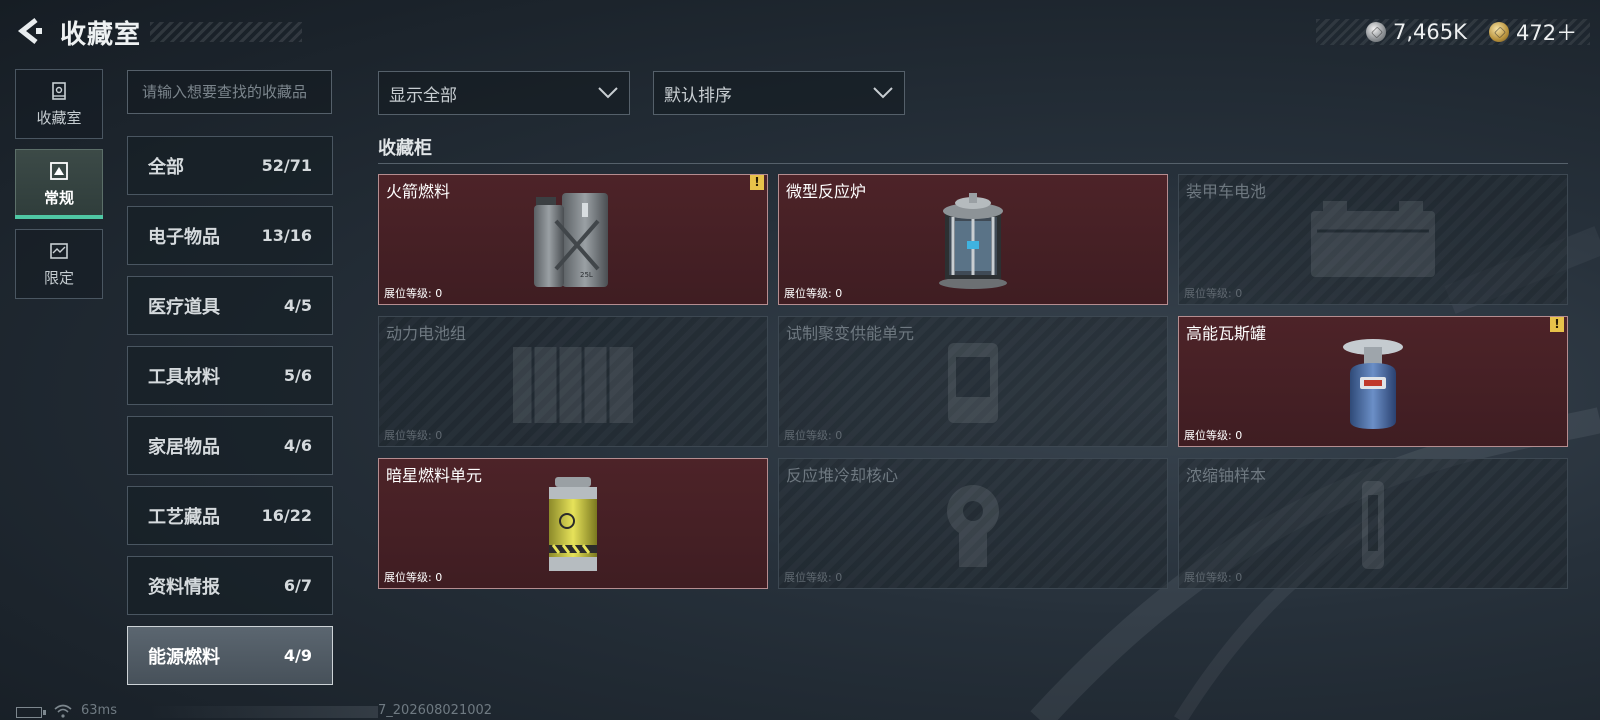 The height and width of the screenshot is (720, 1600). What do you see at coordinates (297, 375) in the screenshot?
I see `category-count: 5/6` at bounding box center [297, 375].